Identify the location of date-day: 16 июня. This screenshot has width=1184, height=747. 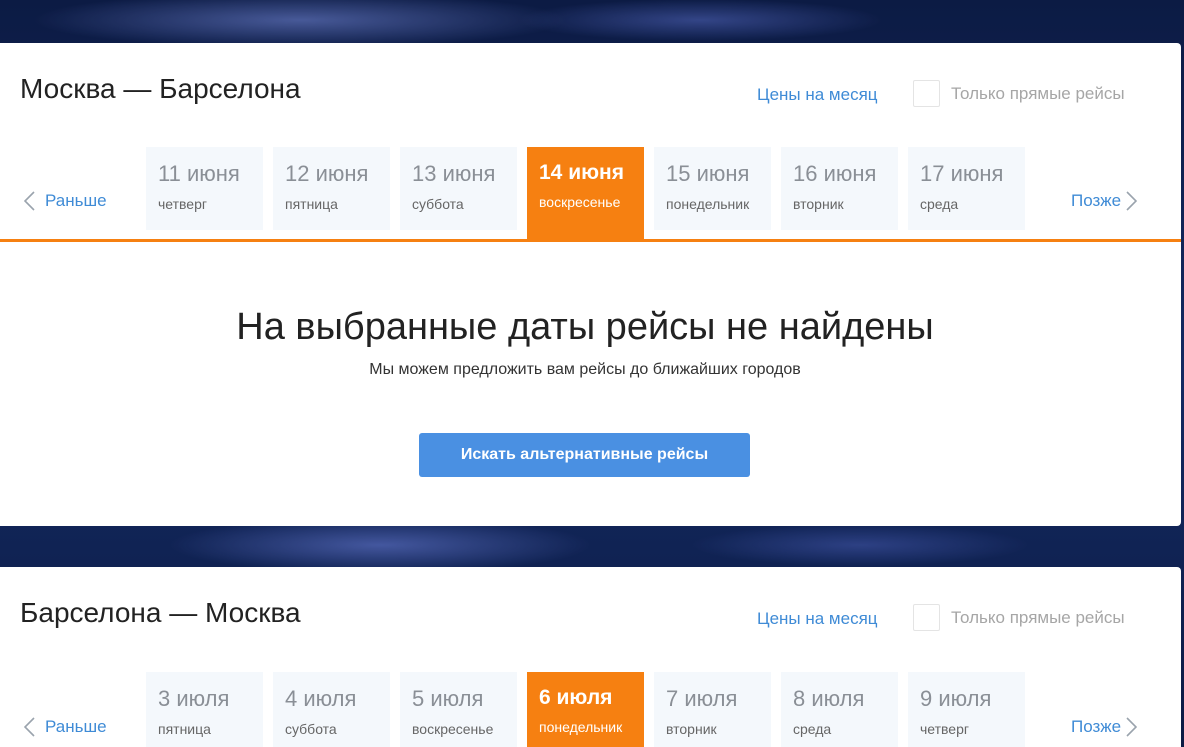
(835, 173).